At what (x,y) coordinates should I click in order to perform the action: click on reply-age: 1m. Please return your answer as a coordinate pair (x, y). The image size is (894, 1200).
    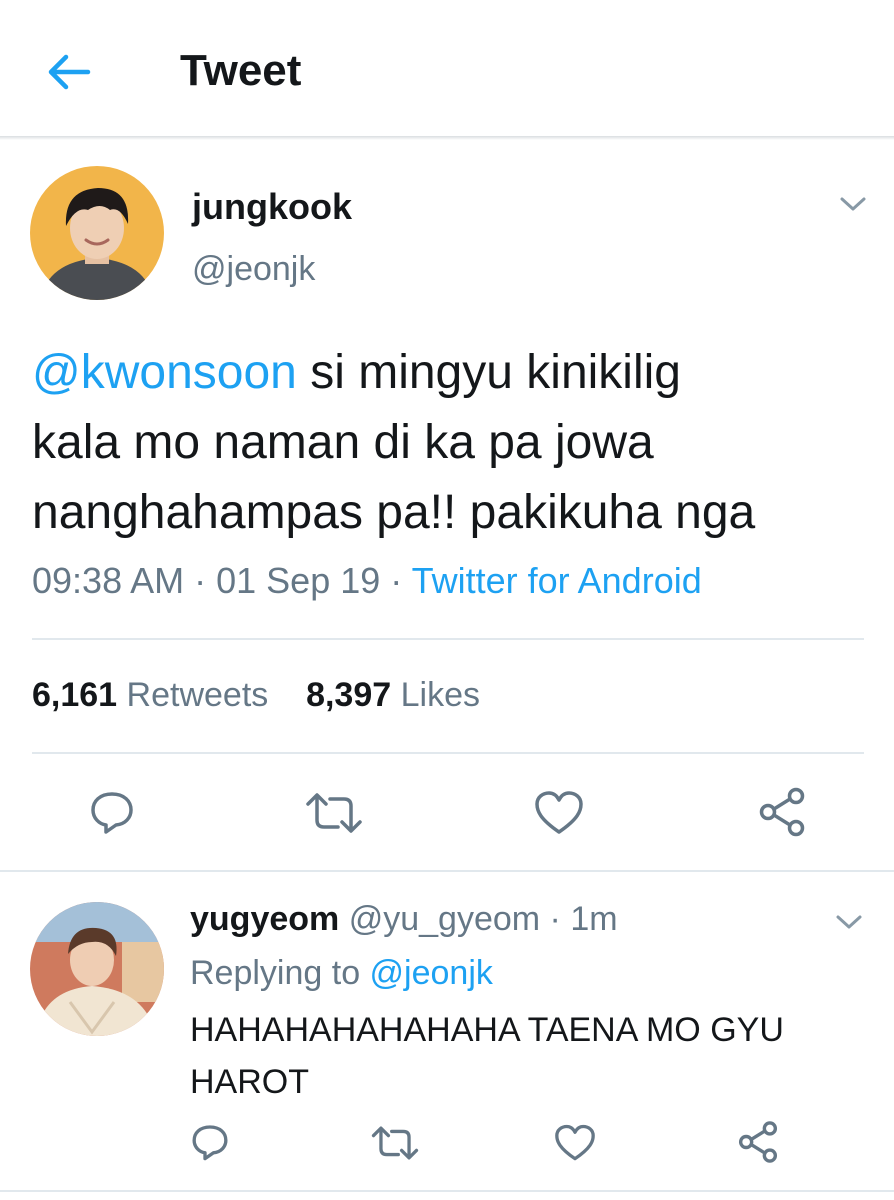
    Looking at the image, I should click on (594, 919).